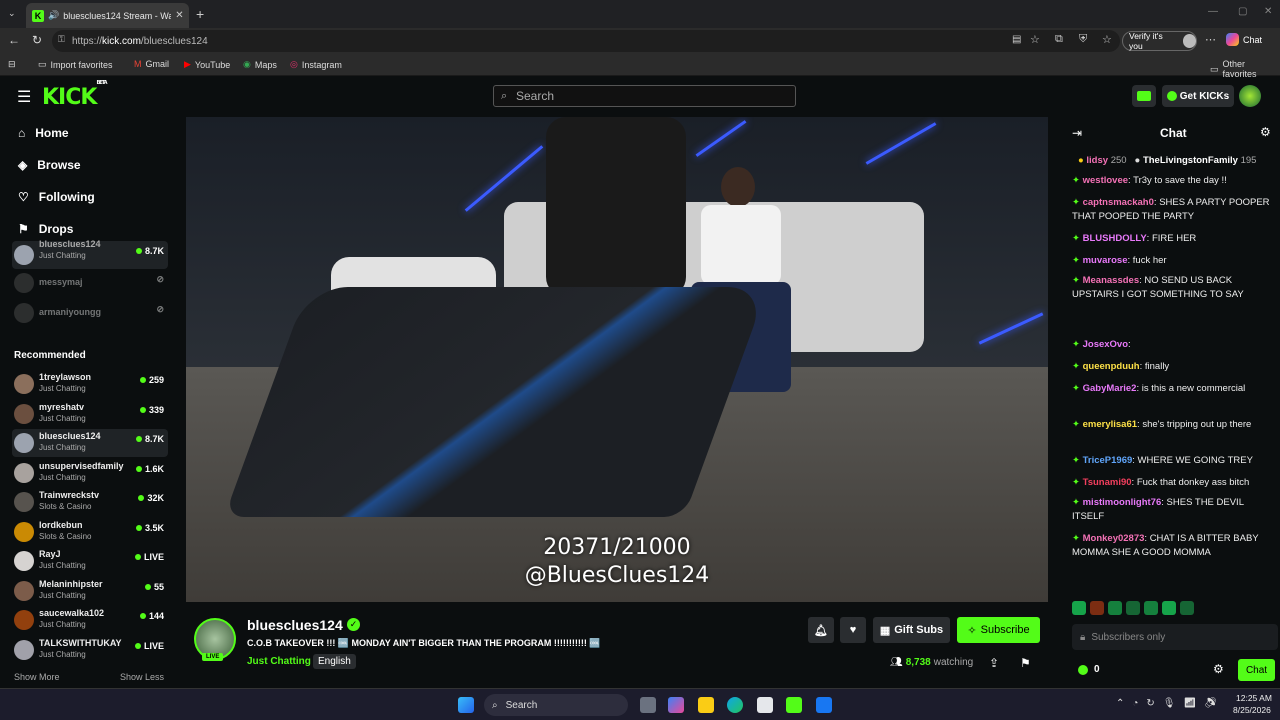 The height and width of the screenshot is (720, 1280). What do you see at coordinates (90, 473) in the screenshot?
I see `recommended-channel: unsupervisedfamily Just Chatting 1.6K` at bounding box center [90, 473].